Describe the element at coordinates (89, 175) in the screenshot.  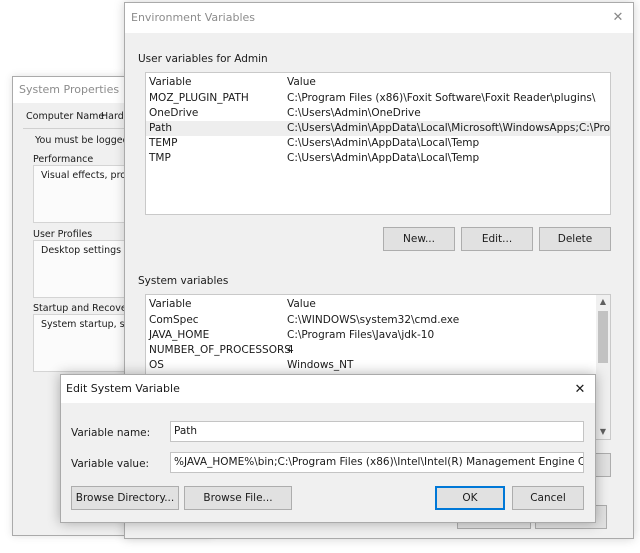
I see `performance-group-text: Visual effects, proce` at that location.